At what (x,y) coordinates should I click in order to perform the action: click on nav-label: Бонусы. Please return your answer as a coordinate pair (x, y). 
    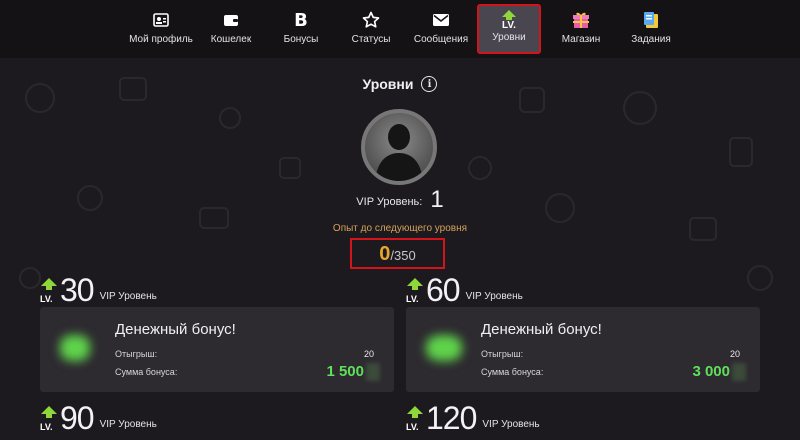
    Looking at the image, I should click on (301, 39).